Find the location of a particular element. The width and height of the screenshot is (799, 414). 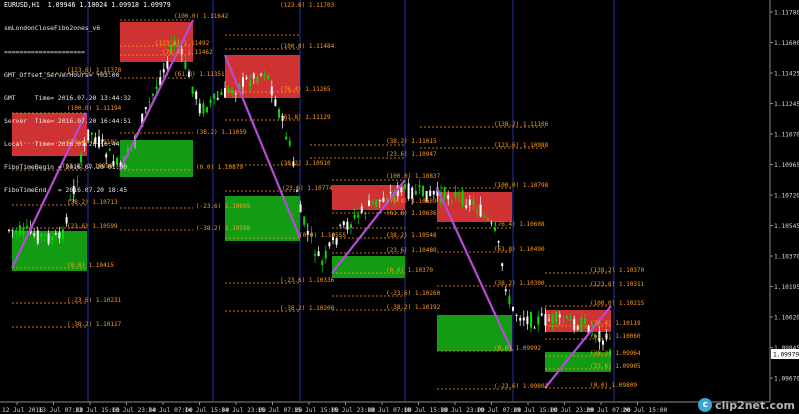

gmt-offset: GMT_Offset_ServerHours= +03:00 is located at coordinates (62, 74).